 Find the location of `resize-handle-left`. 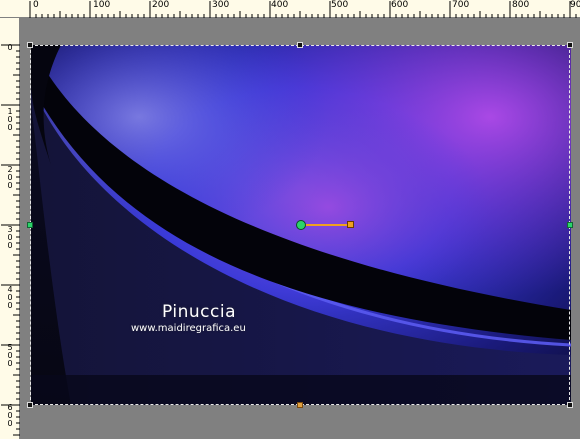

resize-handle-left is located at coordinates (30, 225).